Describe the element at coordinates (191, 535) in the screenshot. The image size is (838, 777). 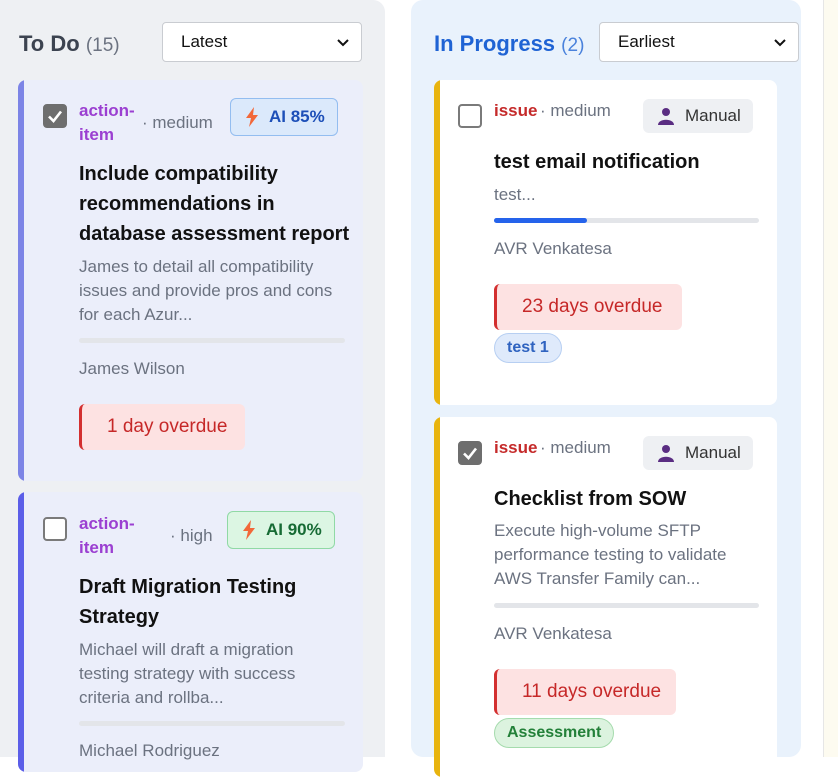
I see `task-priority: · high` at that location.